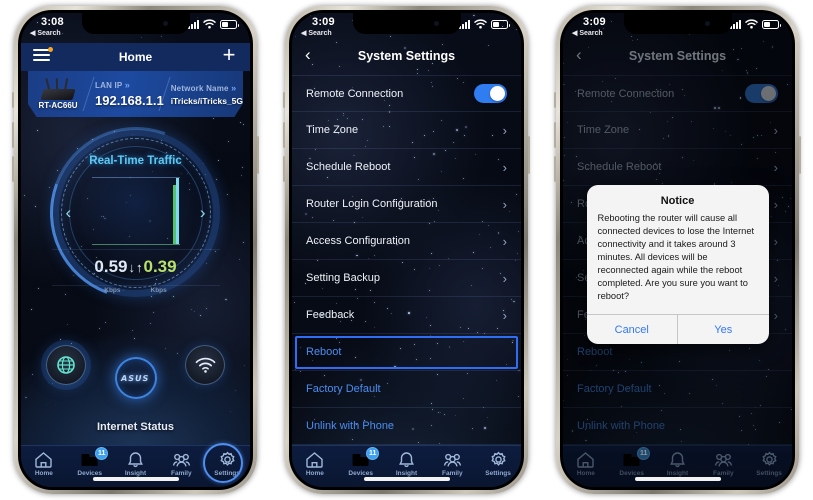  What do you see at coordinates (406, 315) in the screenshot?
I see `settings-row-feedback: Feedback ›` at bounding box center [406, 315].